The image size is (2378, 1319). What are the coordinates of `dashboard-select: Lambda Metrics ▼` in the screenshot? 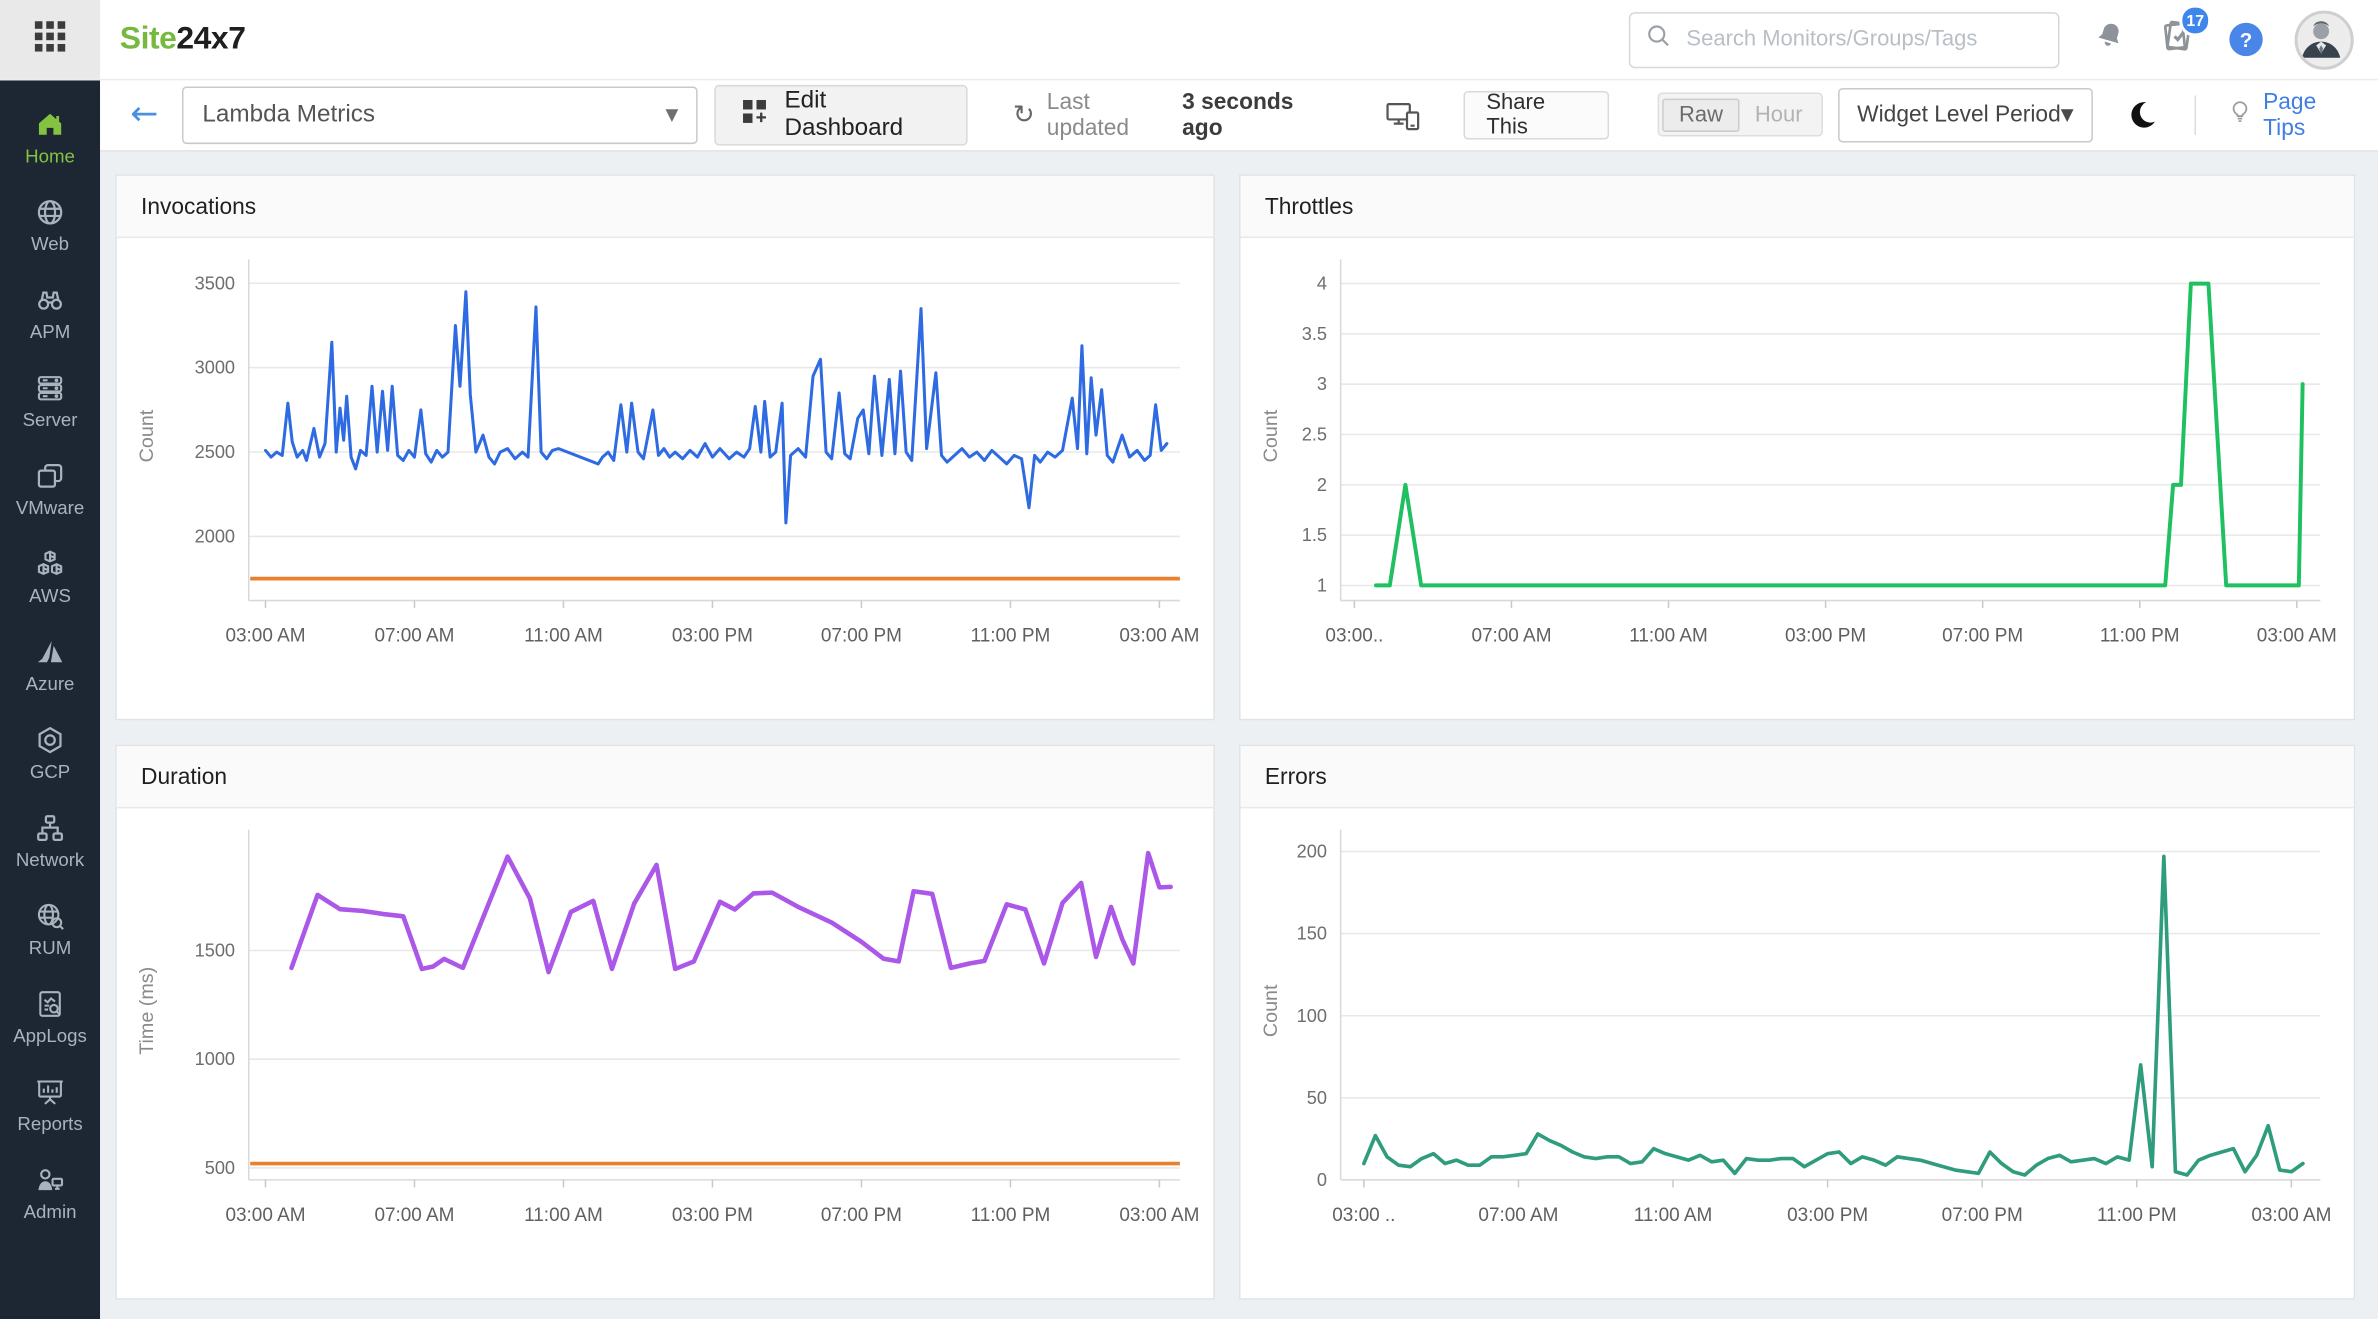 It's located at (440, 114).